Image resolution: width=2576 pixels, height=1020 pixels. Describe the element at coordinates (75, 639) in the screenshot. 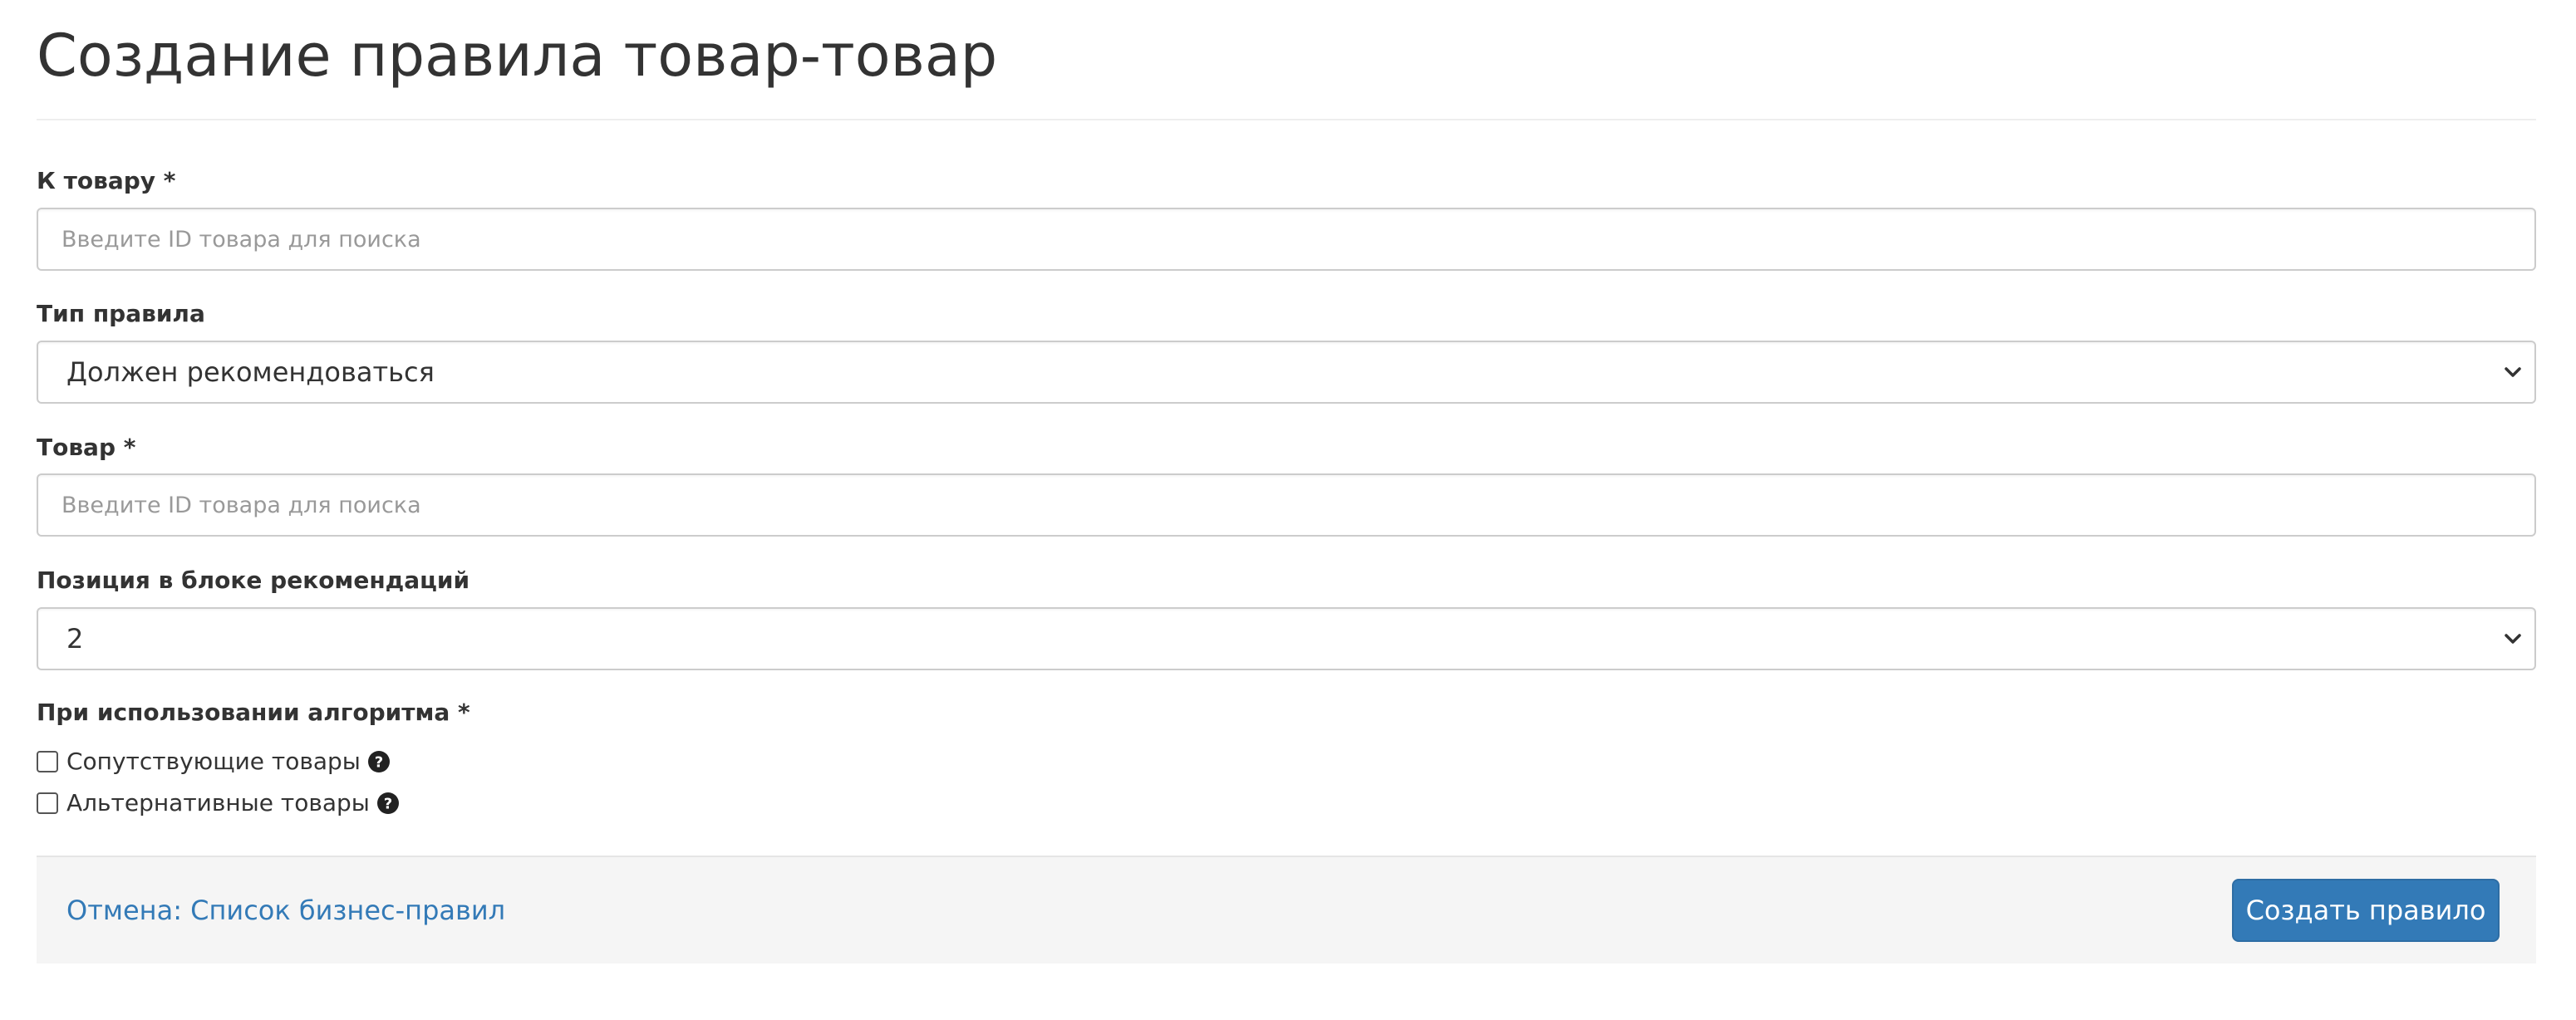

I see `position-selected-value: 2` at that location.